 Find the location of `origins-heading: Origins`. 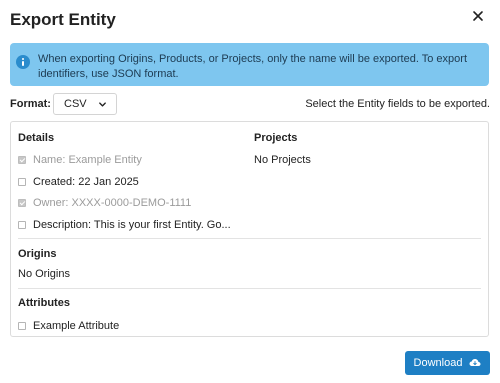

origins-heading: Origins is located at coordinates (37, 254).